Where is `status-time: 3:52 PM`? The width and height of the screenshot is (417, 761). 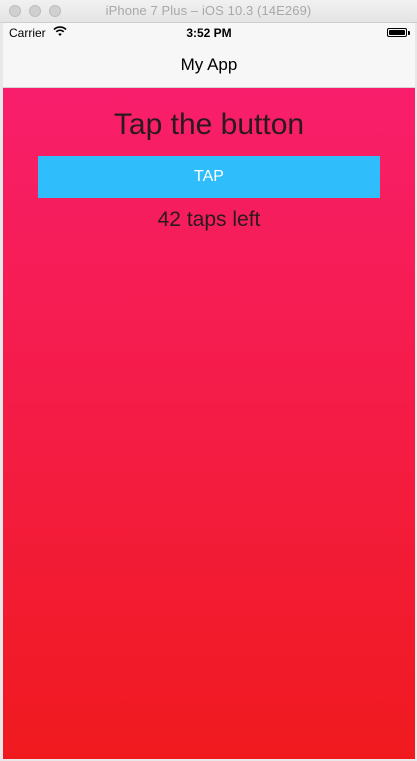
status-time: 3:52 PM is located at coordinates (209, 33).